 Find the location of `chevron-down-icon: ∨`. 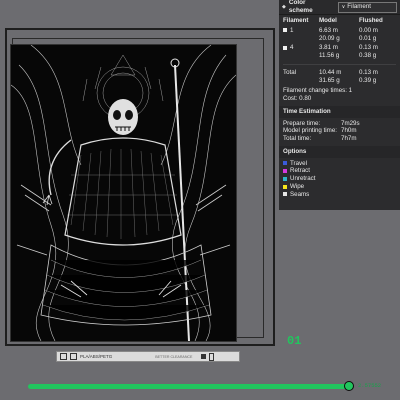

chevron-down-icon: ∨ is located at coordinates (343, 6).